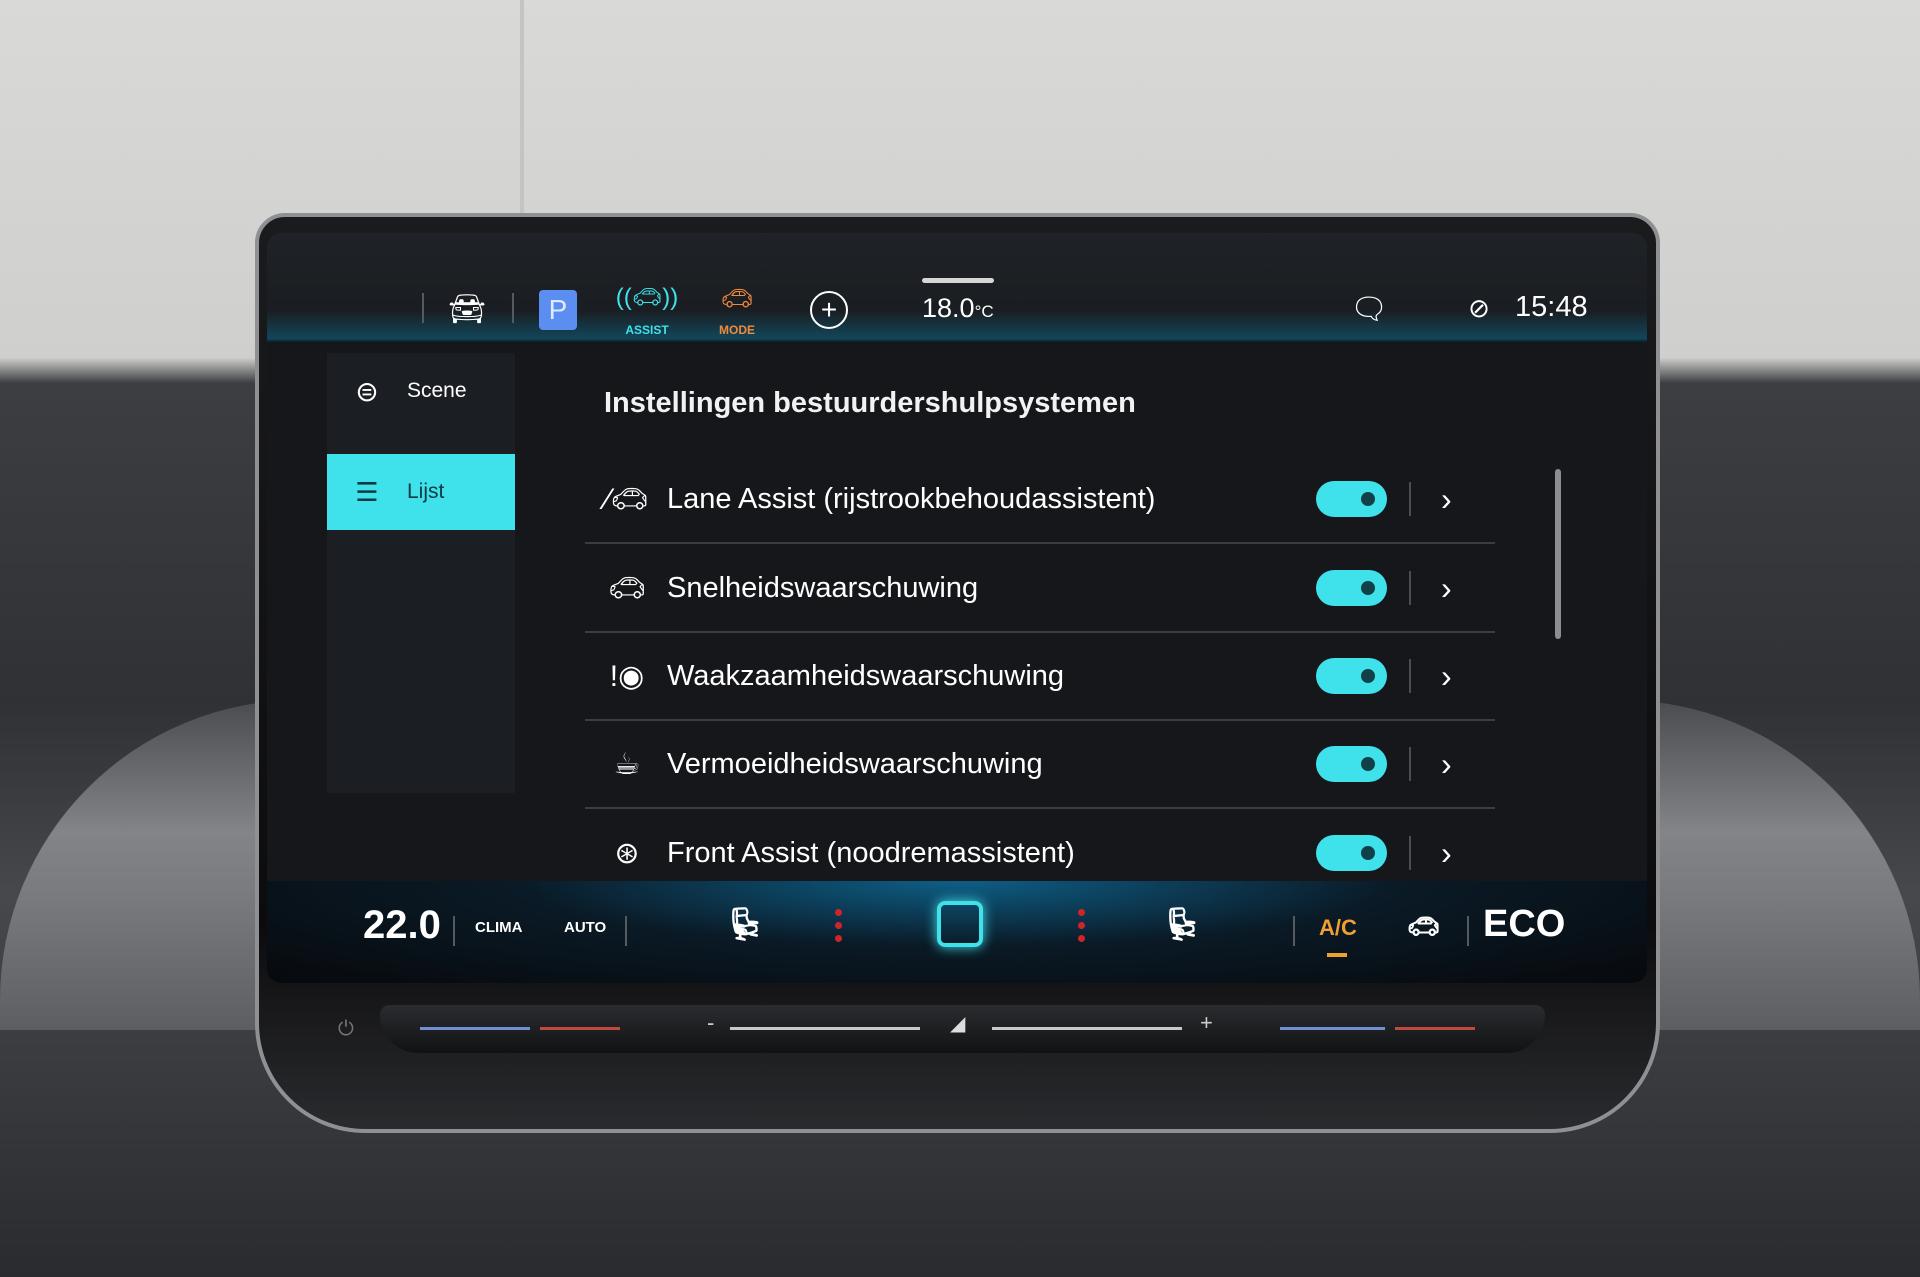 The width and height of the screenshot is (1920, 1277). I want to click on auto-button: AUTO, so click(585, 927).